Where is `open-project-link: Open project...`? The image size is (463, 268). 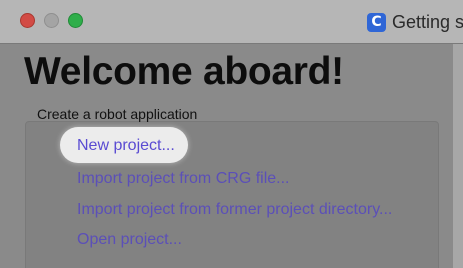
open-project-link: Open project... is located at coordinates (129, 240).